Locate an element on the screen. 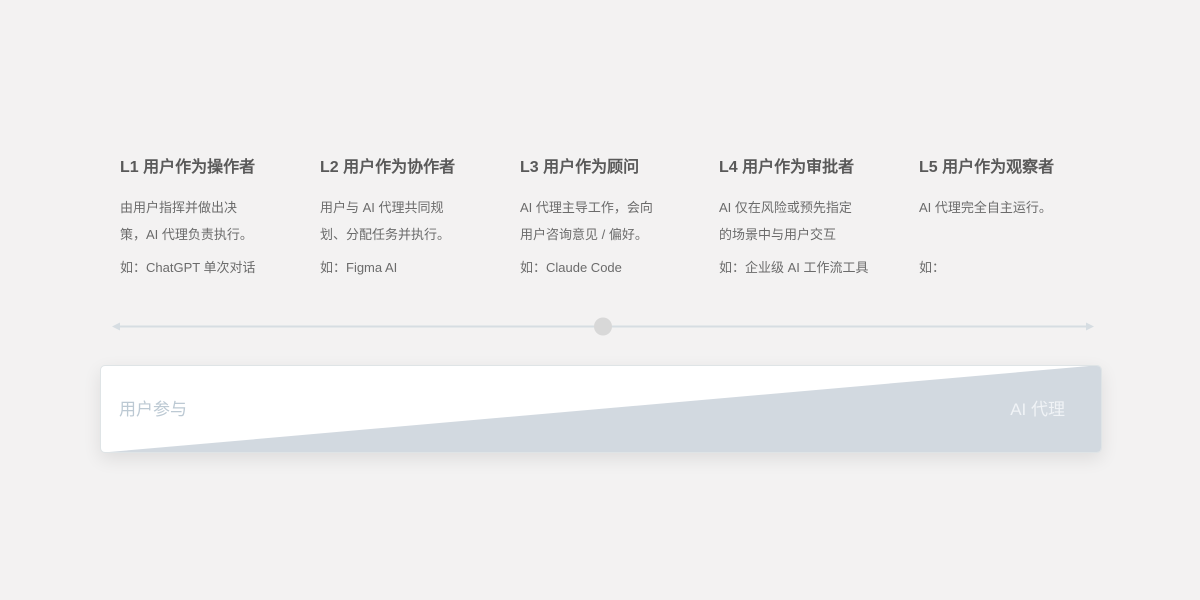 The width and height of the screenshot is (1200, 600). ai-agent-wedge is located at coordinates (605, 409).